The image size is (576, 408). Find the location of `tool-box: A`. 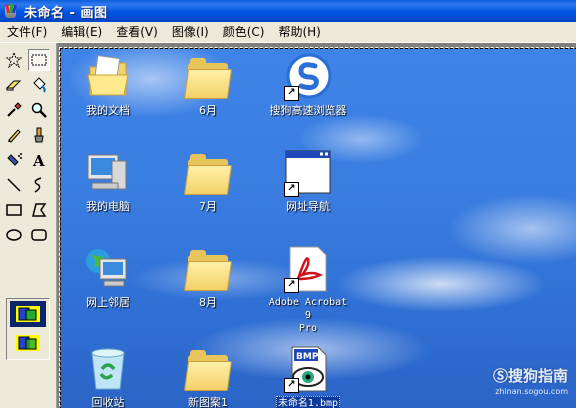

tool-box: A is located at coordinates (28, 225).